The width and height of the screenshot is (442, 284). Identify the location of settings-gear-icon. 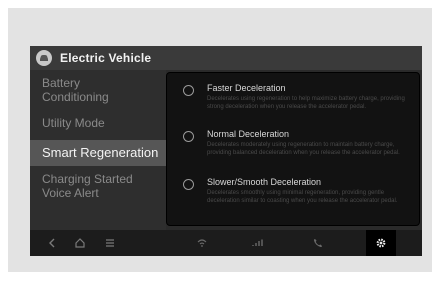
(381, 243).